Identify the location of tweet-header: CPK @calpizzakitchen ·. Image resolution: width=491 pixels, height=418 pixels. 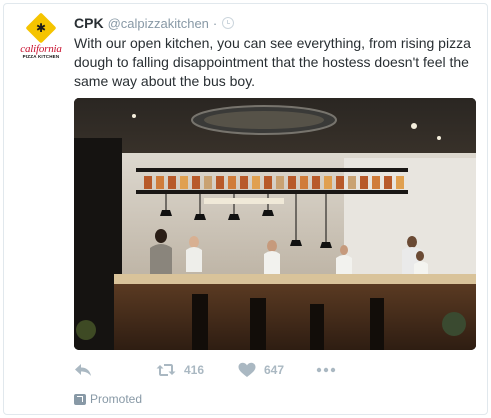
(273, 23).